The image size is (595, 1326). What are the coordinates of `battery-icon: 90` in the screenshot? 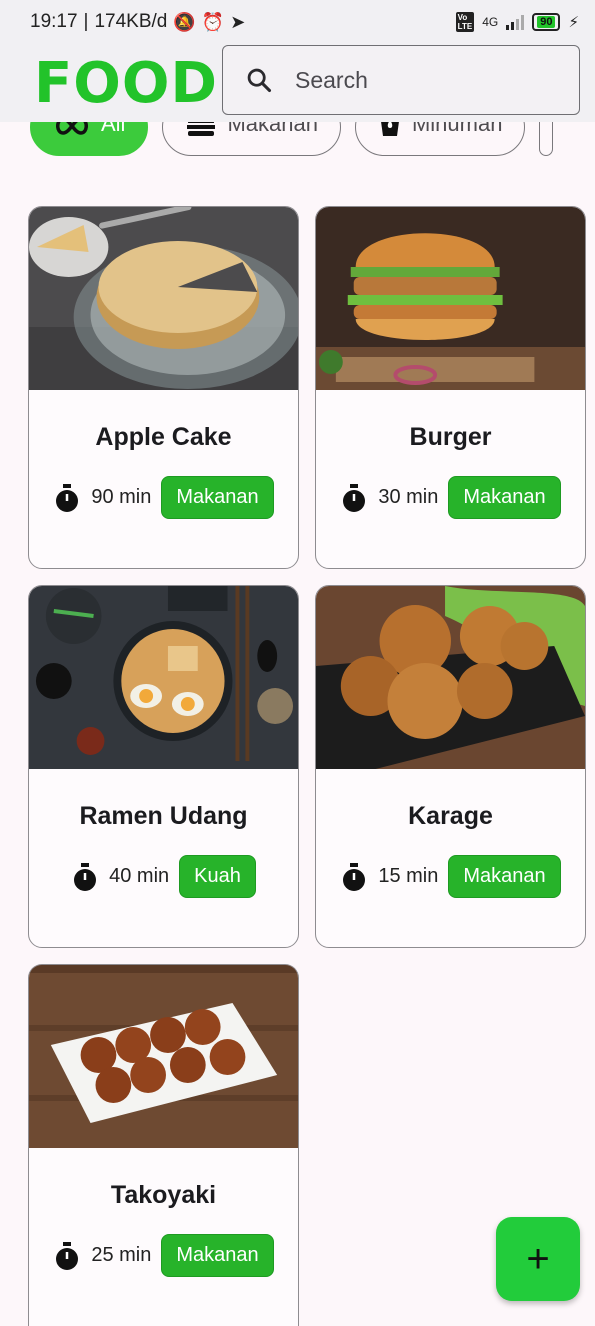 It's located at (546, 22).